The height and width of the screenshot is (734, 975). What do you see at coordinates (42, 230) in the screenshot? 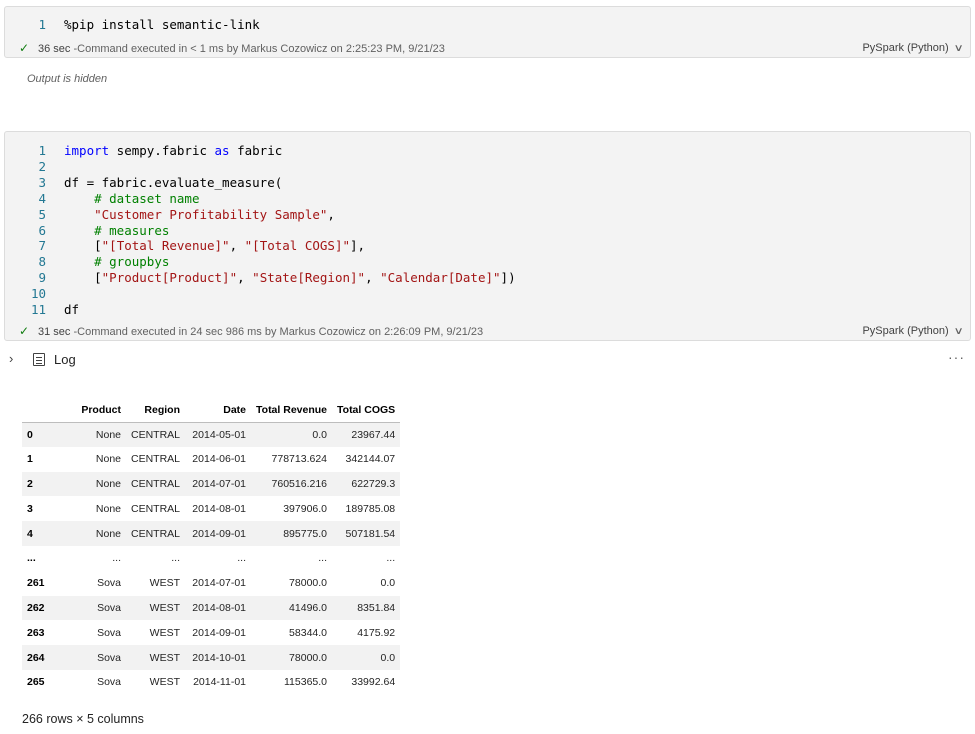
I see `line-number: 6` at bounding box center [42, 230].